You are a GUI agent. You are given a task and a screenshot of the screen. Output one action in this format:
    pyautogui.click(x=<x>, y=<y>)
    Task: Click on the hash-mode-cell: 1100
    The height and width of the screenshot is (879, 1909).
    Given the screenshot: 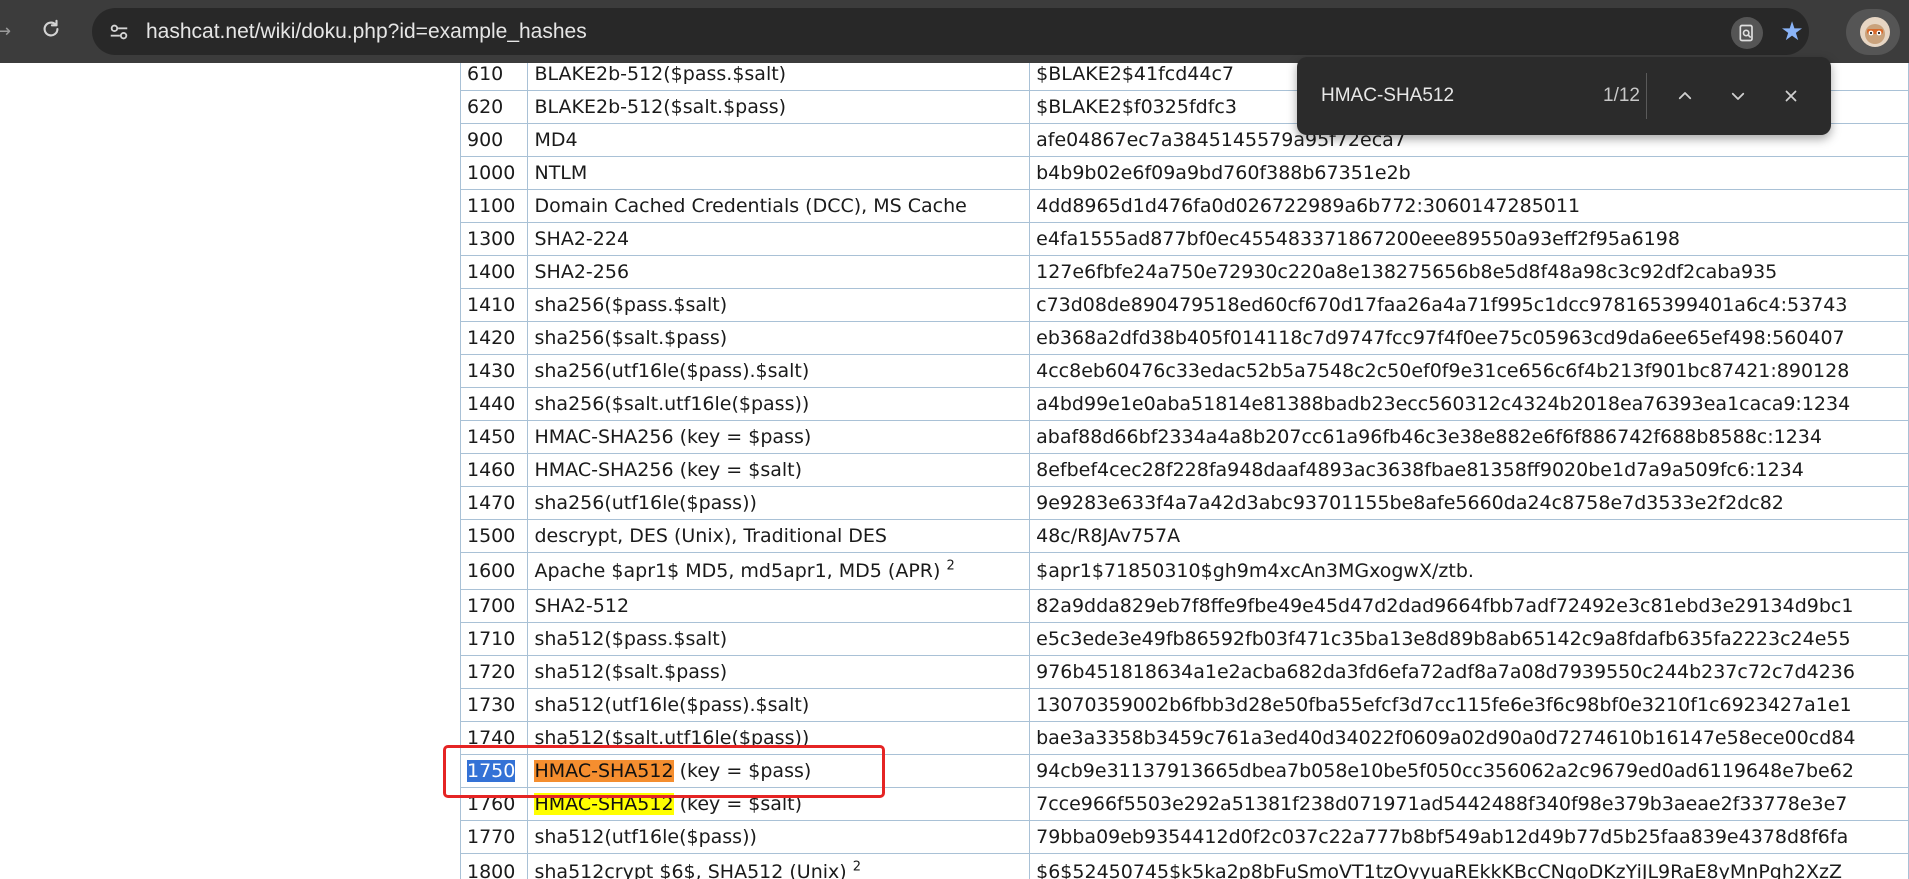 What is the action you would take?
    pyautogui.click(x=494, y=206)
    